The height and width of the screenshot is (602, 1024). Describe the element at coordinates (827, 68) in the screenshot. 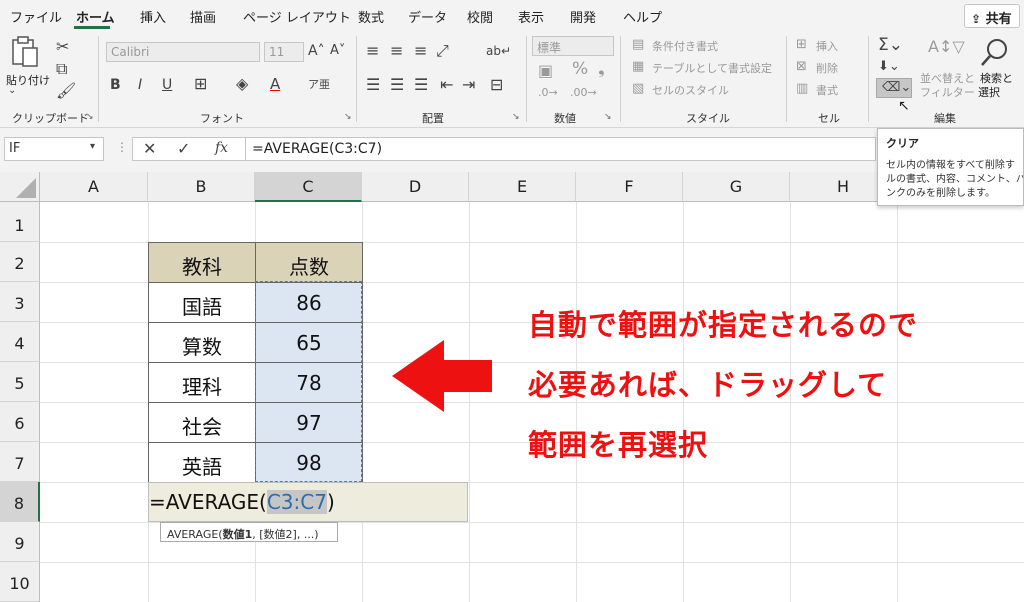

I see `delete-cells-button: 削除` at that location.